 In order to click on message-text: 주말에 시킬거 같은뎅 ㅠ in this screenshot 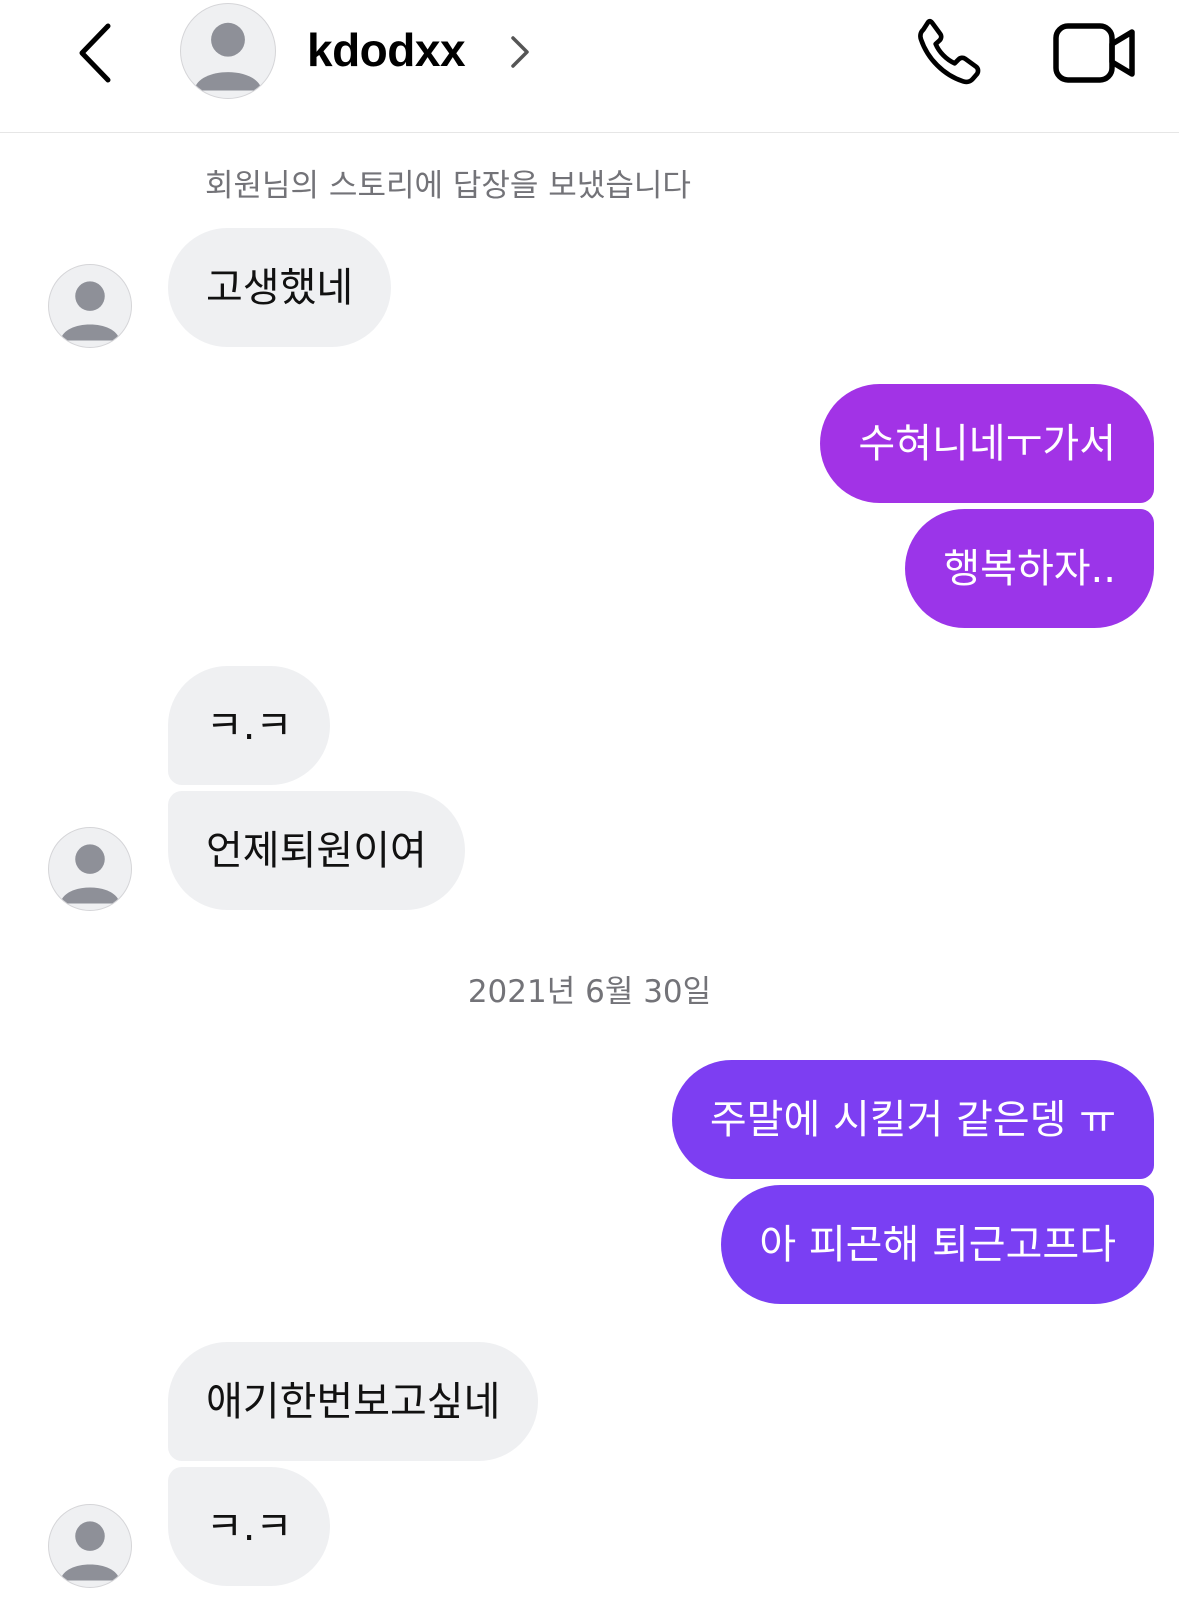, I will do `click(912, 1119)`.